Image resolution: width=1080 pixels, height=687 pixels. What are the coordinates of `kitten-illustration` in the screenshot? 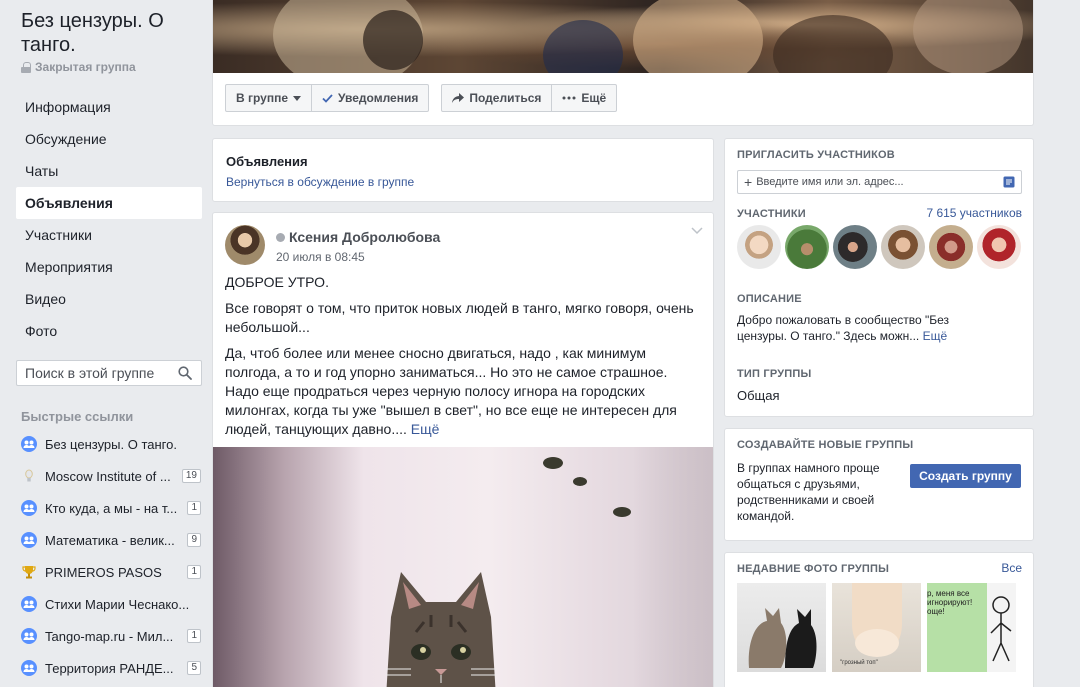 It's located at (441, 629).